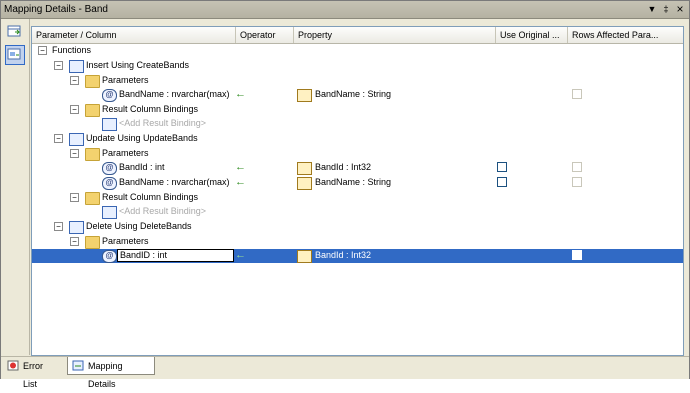  Describe the element at coordinates (357, 124) in the screenshot. I see `tree-row-insert-add-binding: <Add Result Binding>` at that location.